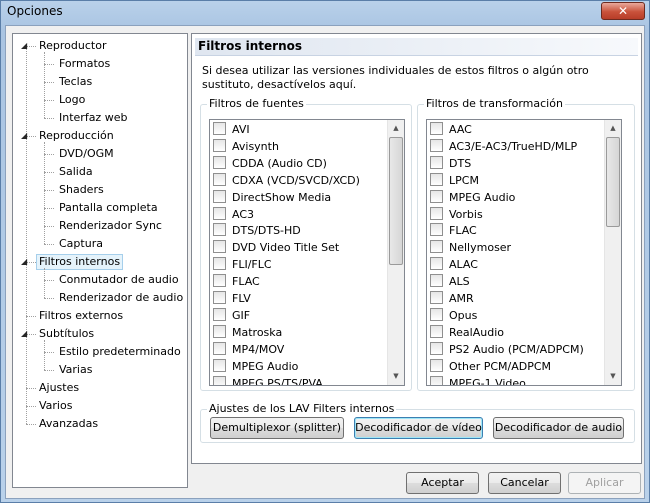 The height and width of the screenshot is (503, 650). What do you see at coordinates (108, 208) in the screenshot?
I see `tree-item-pantalla-completa: Pantalla completa` at bounding box center [108, 208].